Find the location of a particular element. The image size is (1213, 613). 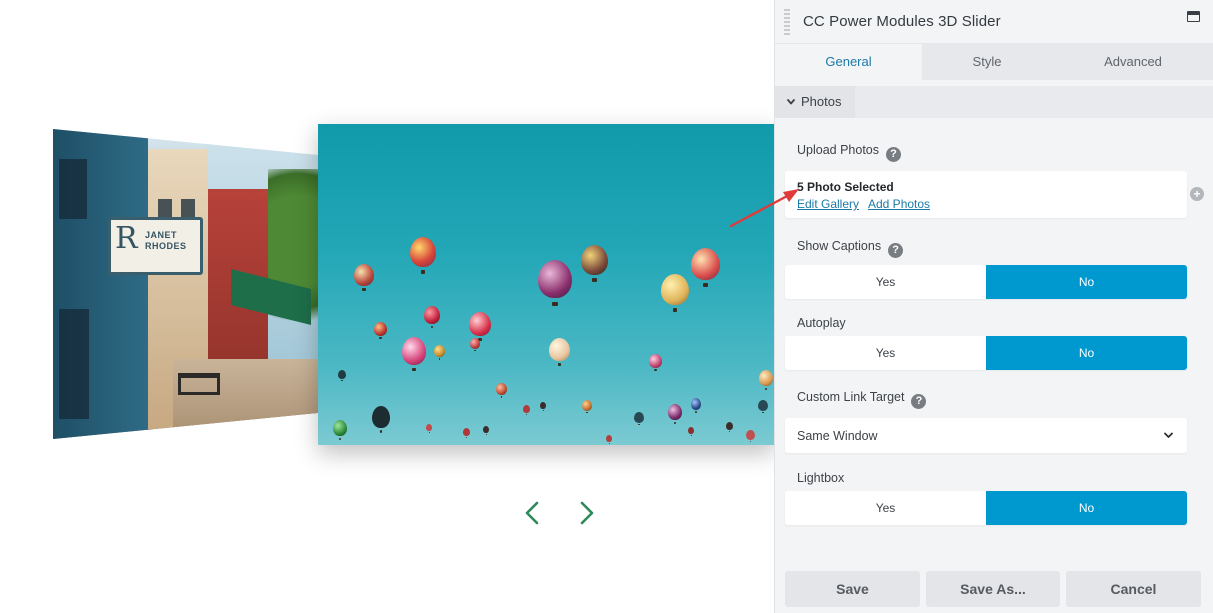

custom-link-target-field: Custom Link Target? is located at coordinates (862, 399).